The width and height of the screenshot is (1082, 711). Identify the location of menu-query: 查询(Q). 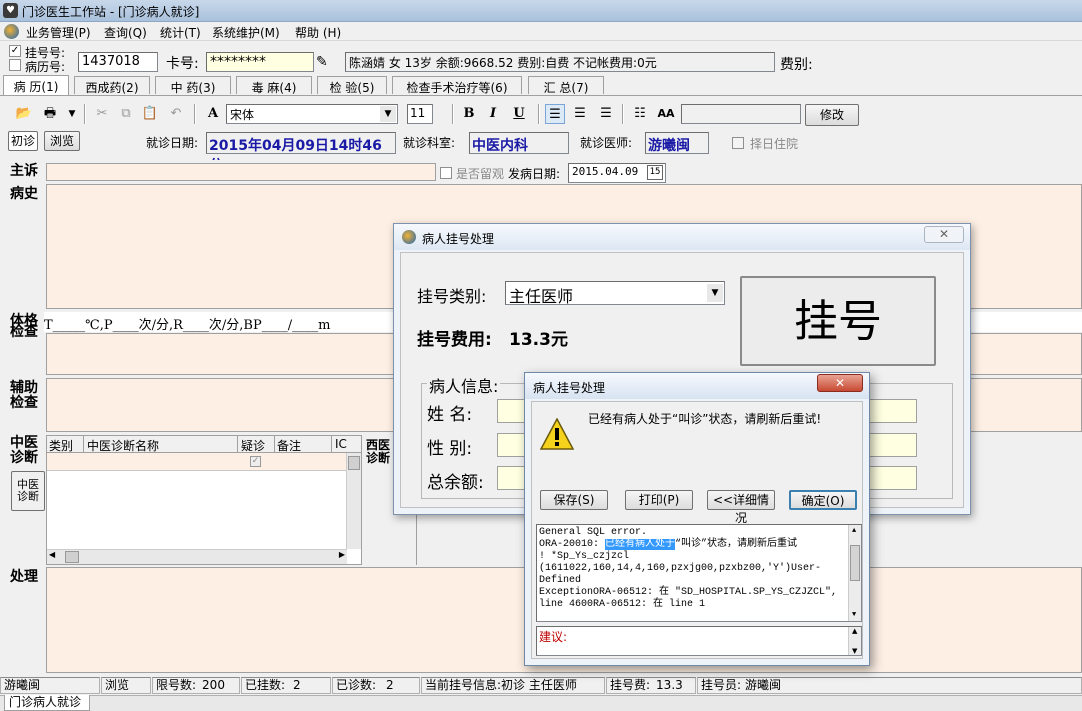
(125, 32).